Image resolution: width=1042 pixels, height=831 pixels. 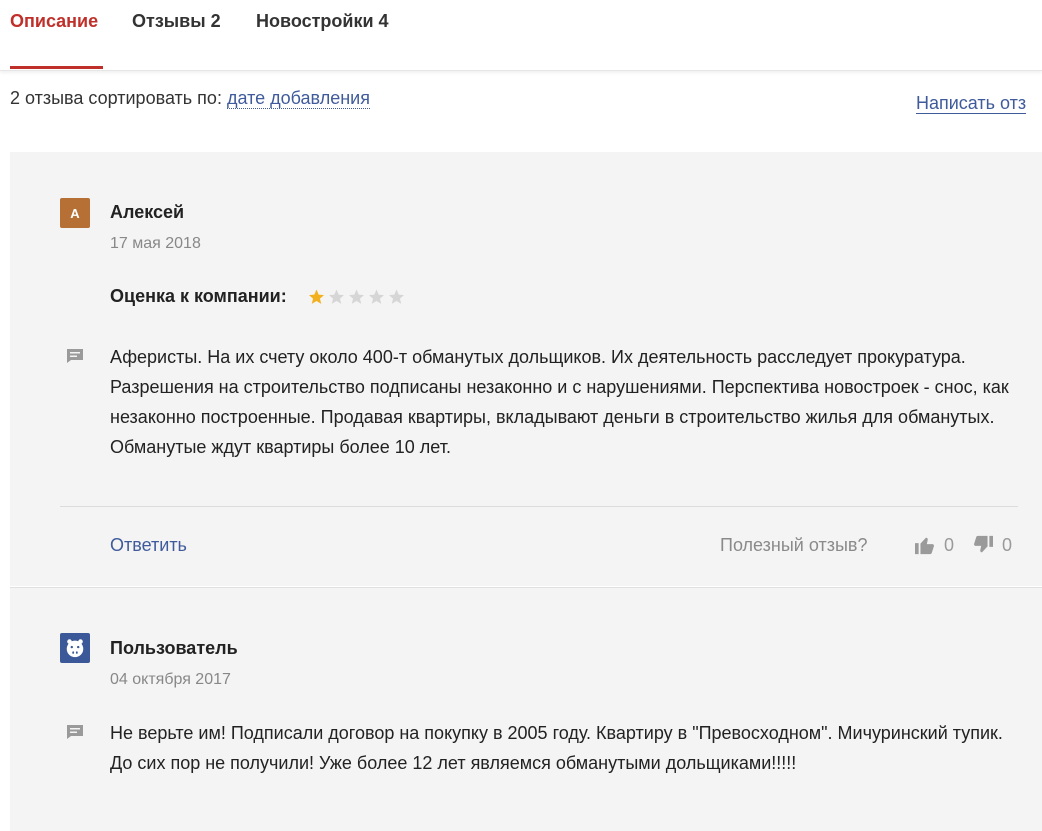 I want to click on avatar: А, so click(x=75, y=213).